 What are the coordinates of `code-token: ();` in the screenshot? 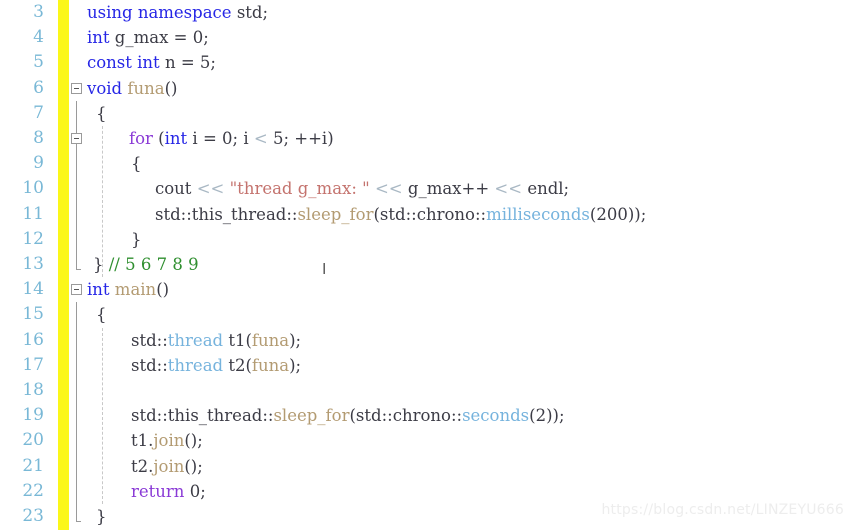 It's located at (193, 466).